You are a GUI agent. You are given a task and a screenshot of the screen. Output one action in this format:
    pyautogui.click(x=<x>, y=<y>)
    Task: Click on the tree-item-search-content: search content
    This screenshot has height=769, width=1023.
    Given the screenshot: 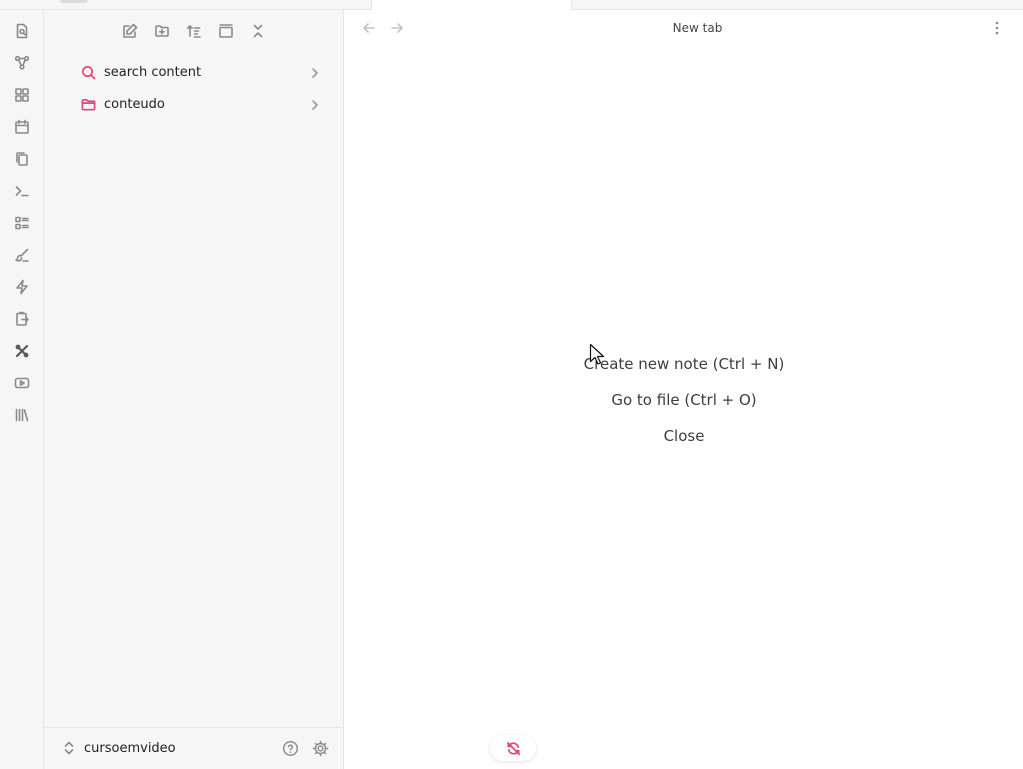 What is the action you would take?
    pyautogui.click(x=205, y=72)
    